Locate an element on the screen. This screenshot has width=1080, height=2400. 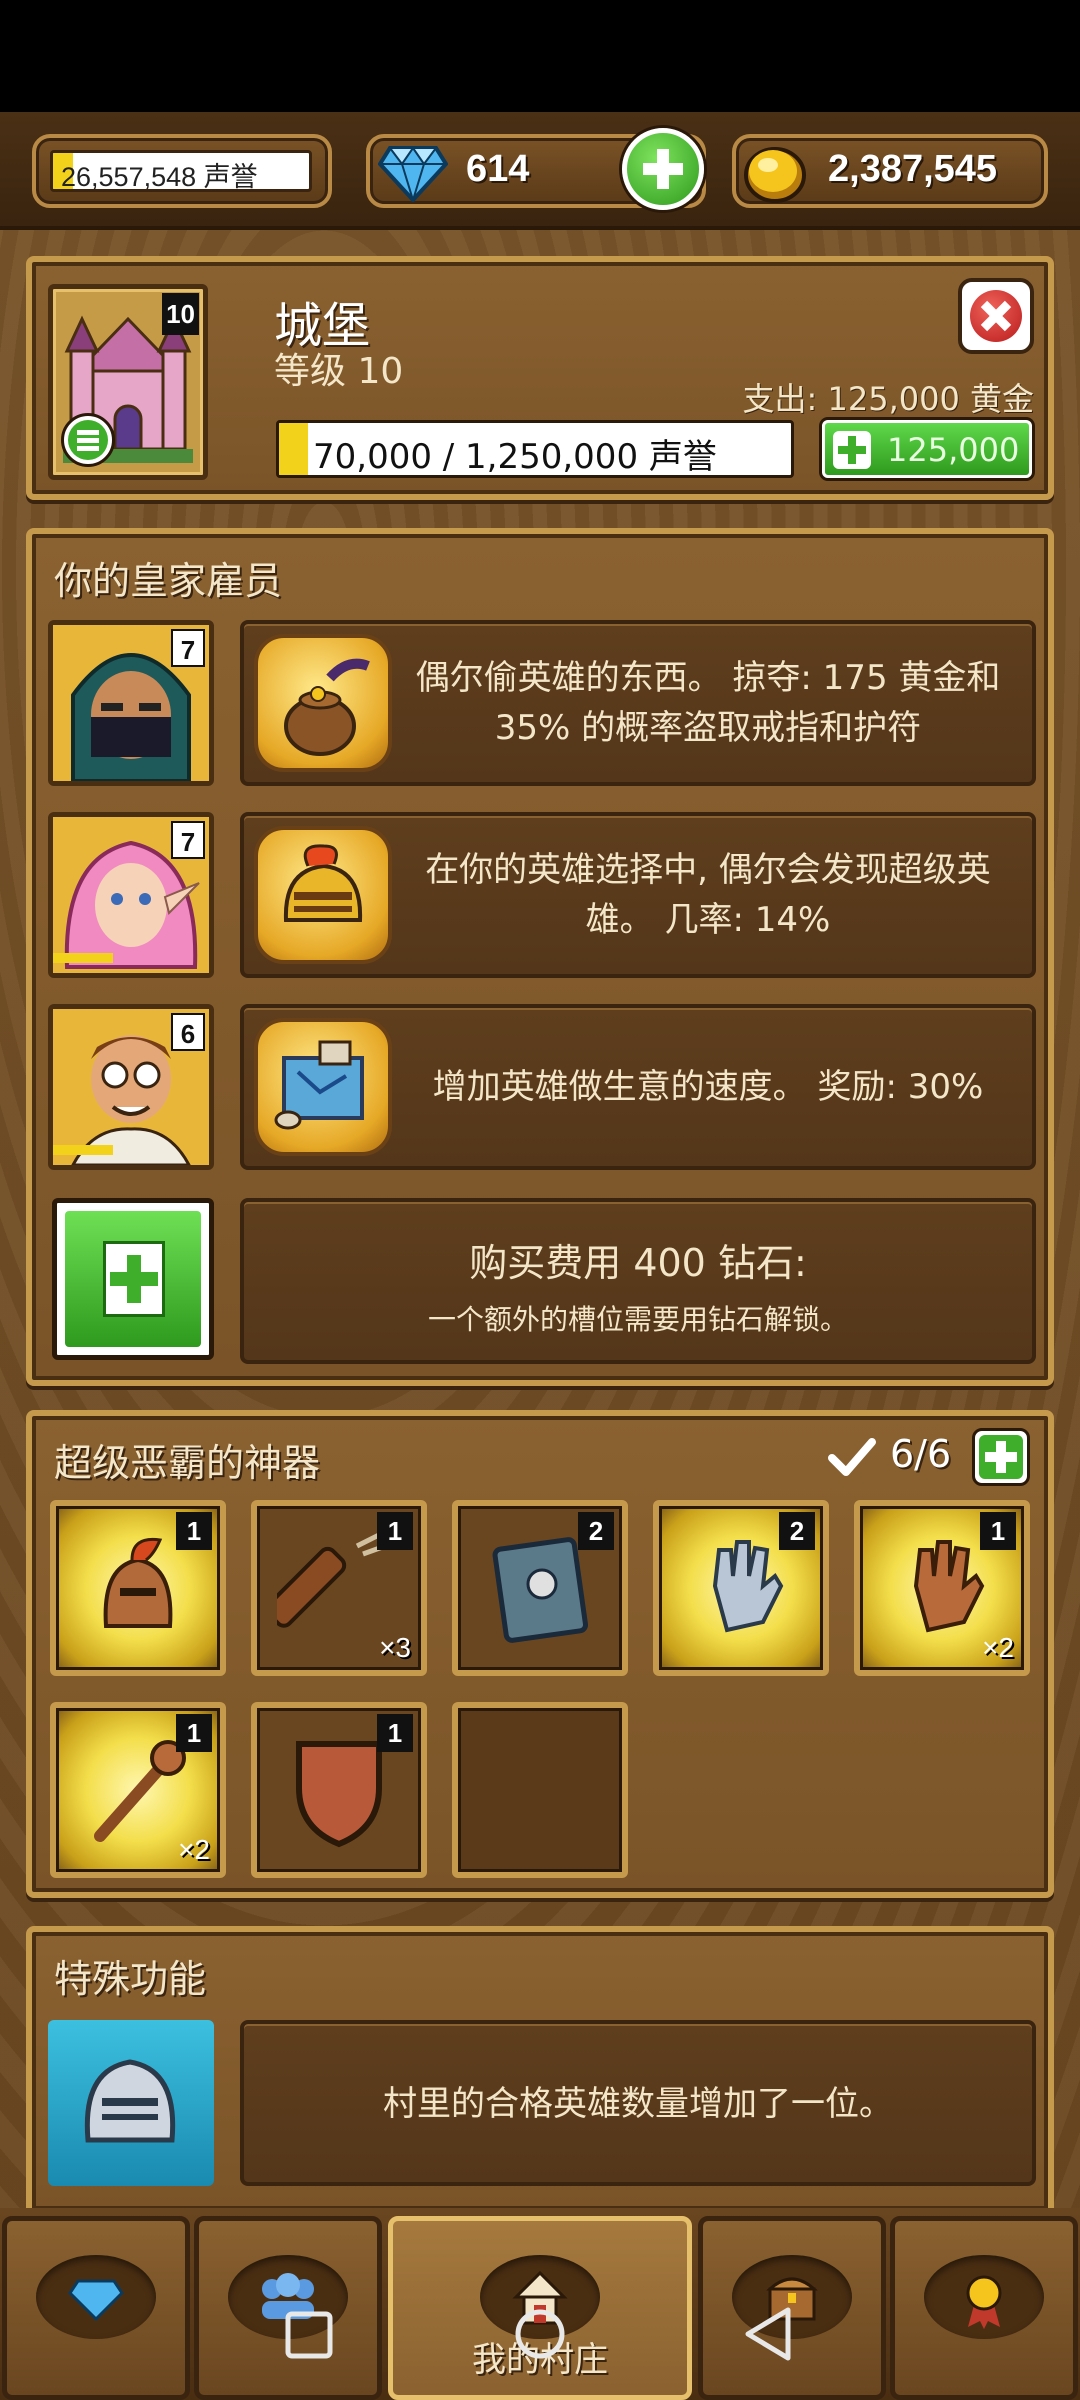
gold-coin-icon is located at coordinates (775, 175).